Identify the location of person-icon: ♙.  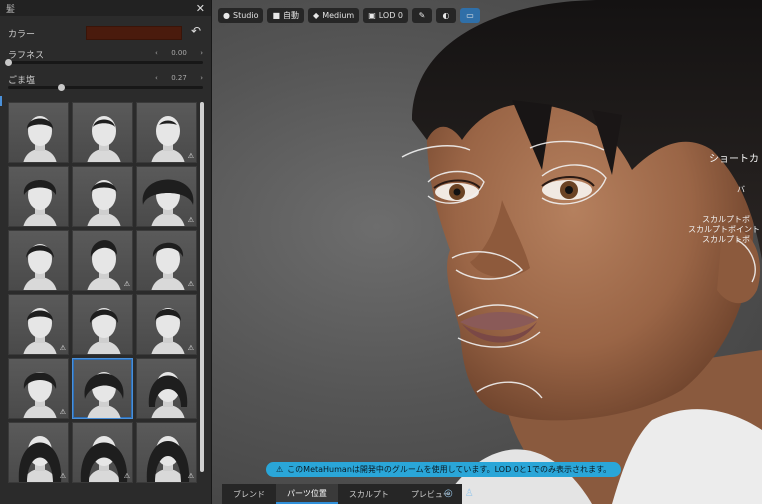
(469, 493).